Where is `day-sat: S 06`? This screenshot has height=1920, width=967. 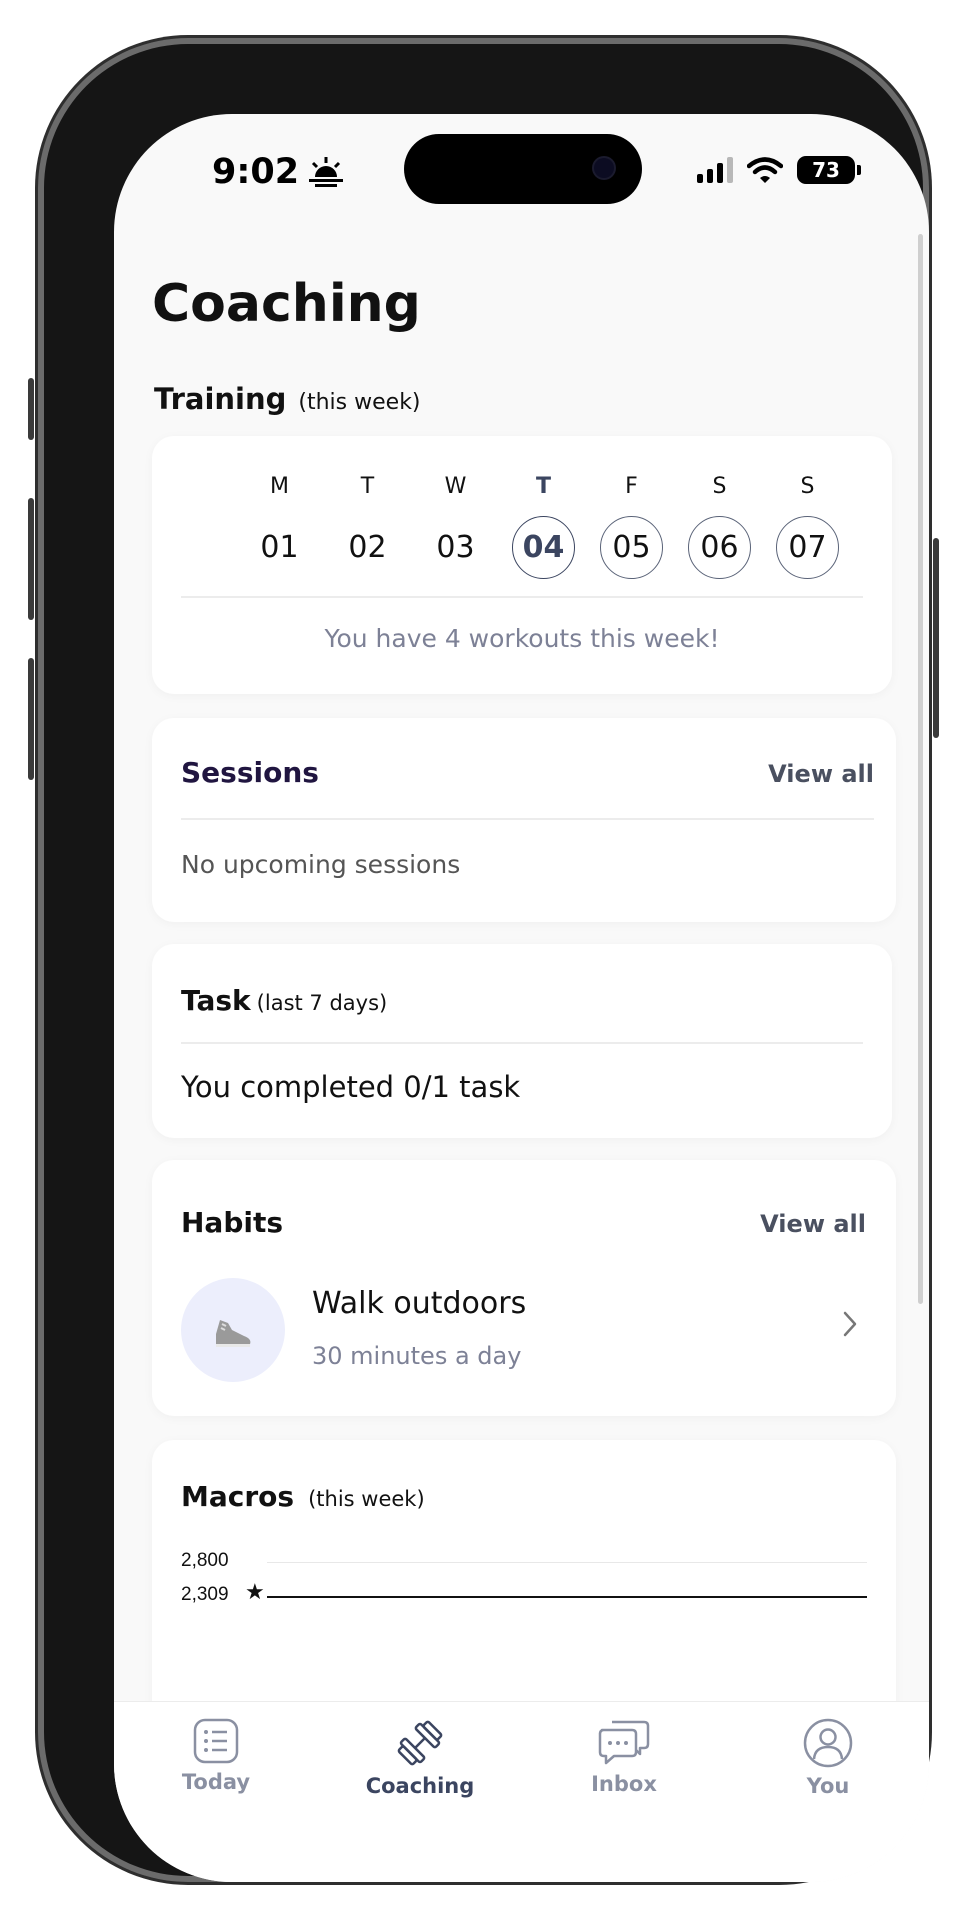
day-sat: S 06 is located at coordinates (719, 526).